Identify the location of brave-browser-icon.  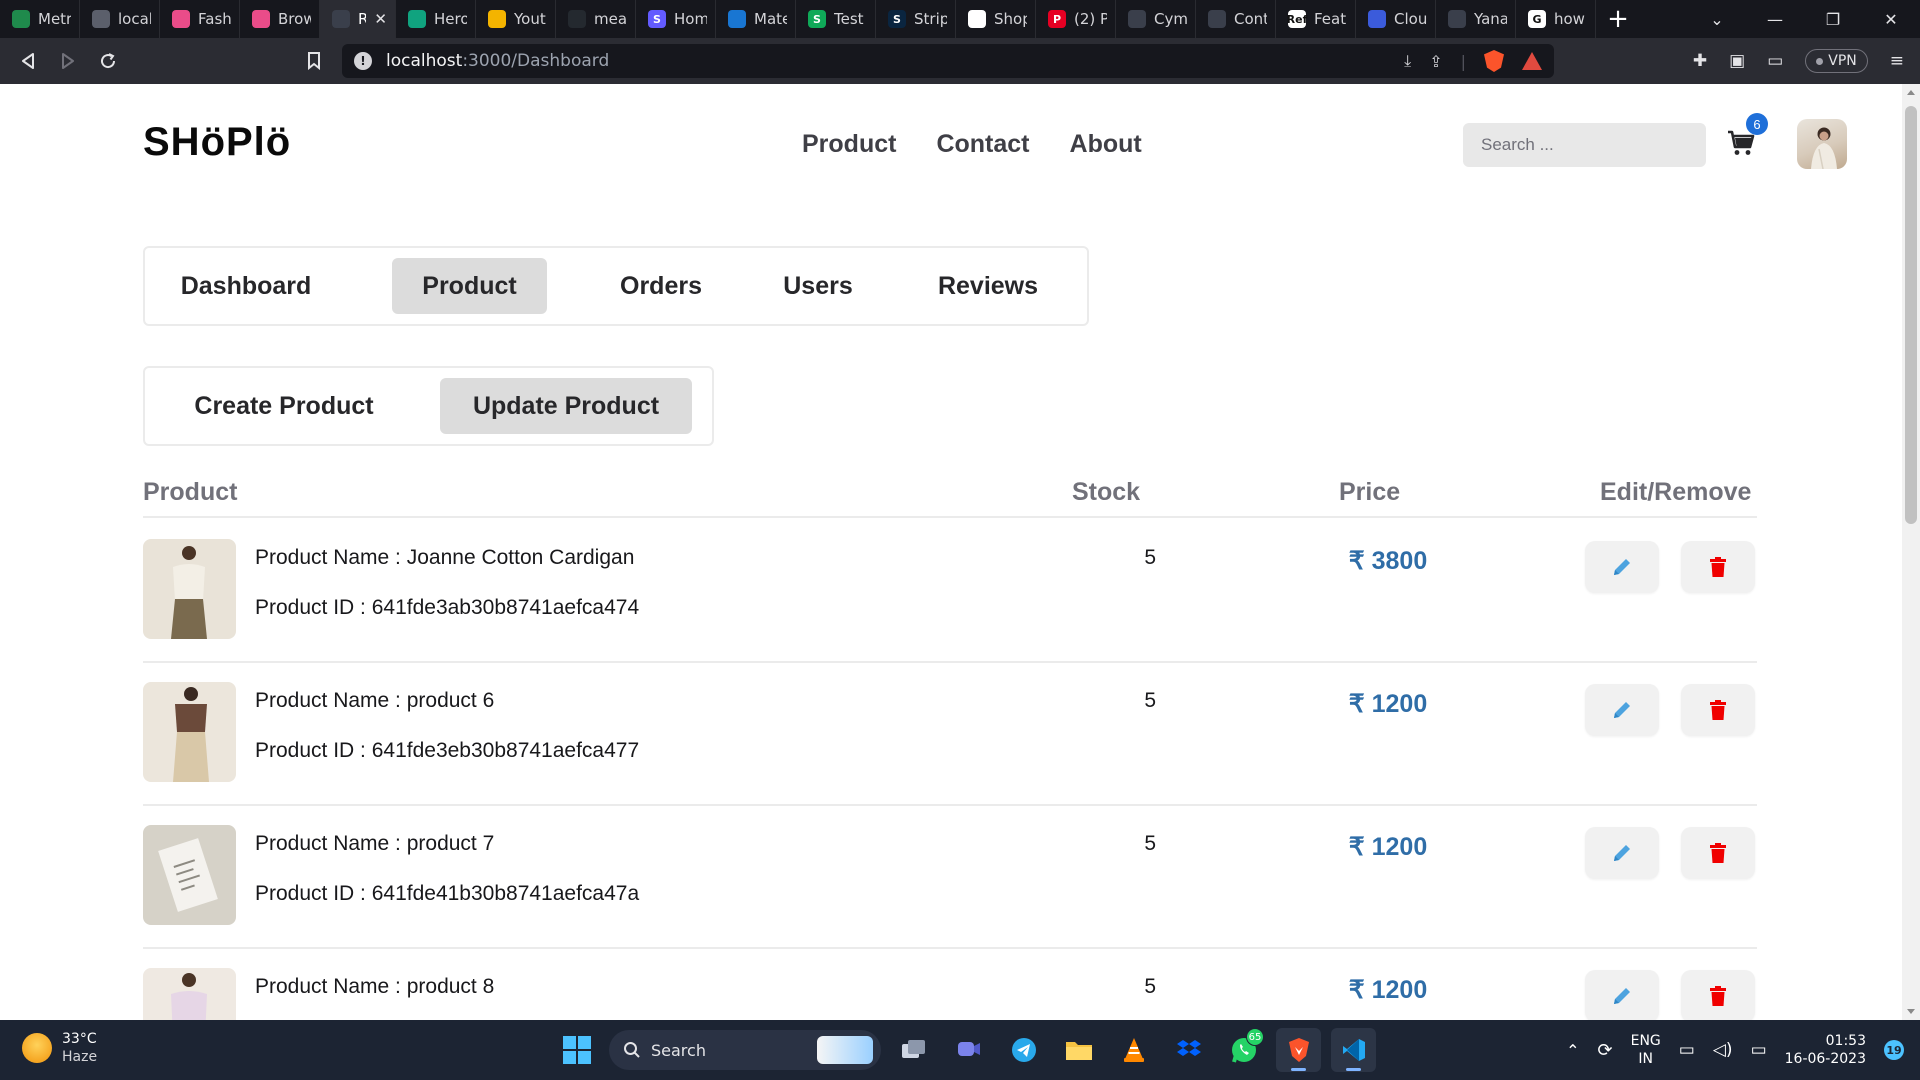
(1298, 1050).